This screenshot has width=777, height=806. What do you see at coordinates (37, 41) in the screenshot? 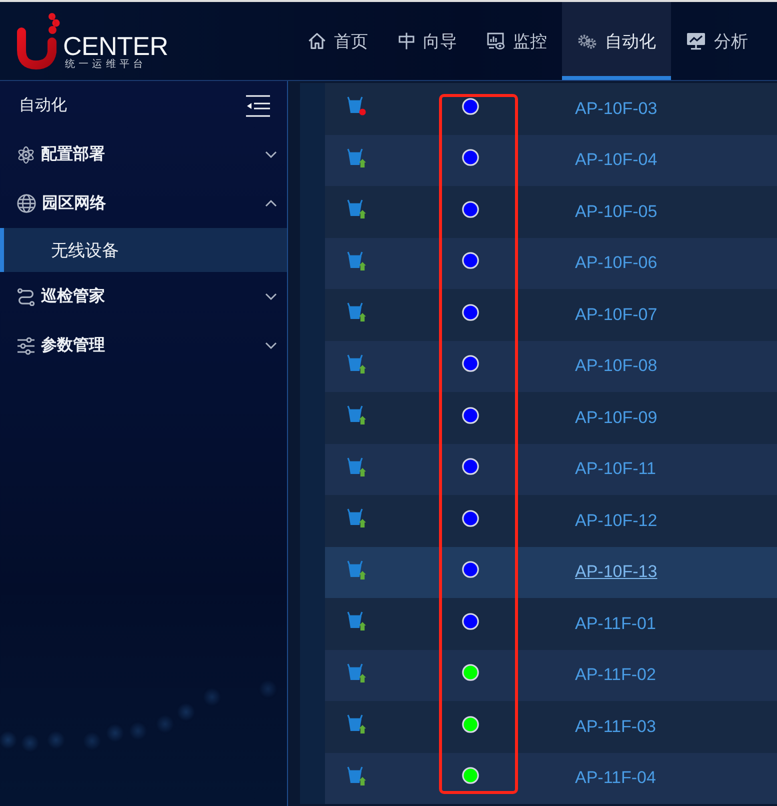
I see `logo-icon` at bounding box center [37, 41].